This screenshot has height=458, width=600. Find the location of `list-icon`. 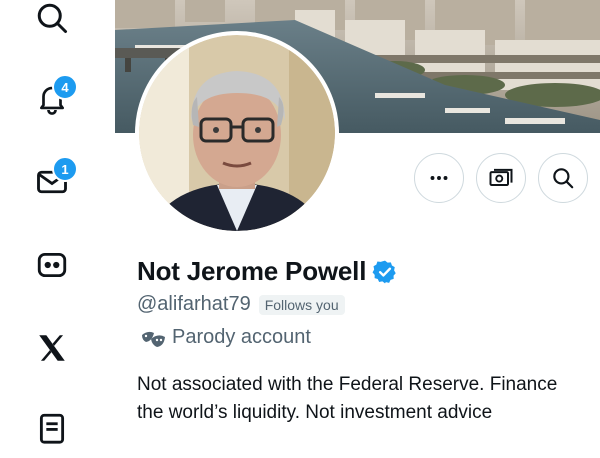

list-icon is located at coordinates (52, 428).